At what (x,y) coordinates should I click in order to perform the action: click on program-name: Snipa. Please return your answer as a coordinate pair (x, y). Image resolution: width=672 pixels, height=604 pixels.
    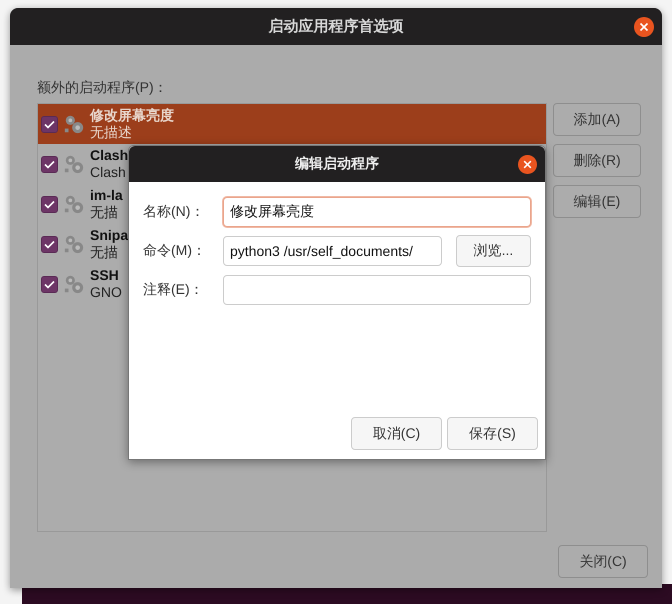
    Looking at the image, I should click on (109, 235).